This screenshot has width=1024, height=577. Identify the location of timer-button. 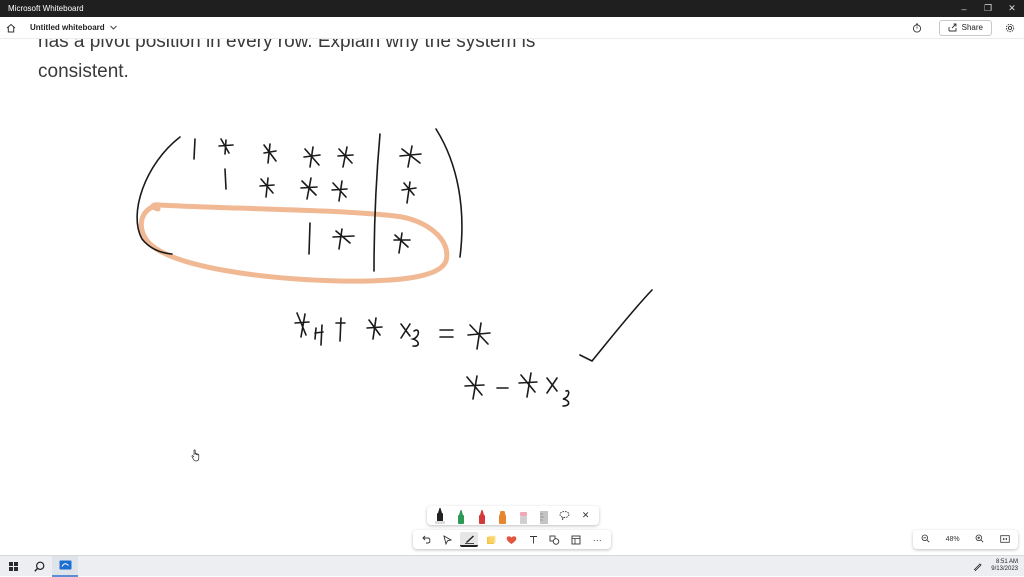
(917, 28).